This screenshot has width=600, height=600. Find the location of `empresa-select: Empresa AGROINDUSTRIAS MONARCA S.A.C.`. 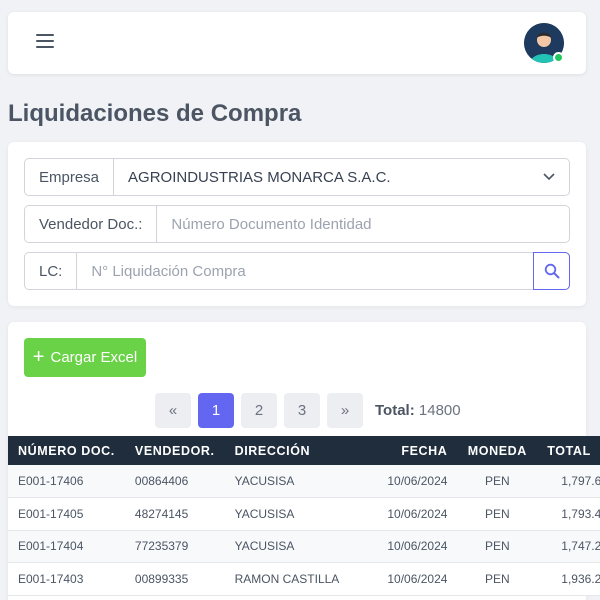

empresa-select: Empresa AGROINDUSTRIAS MONARCA S.A.C. is located at coordinates (297, 177).